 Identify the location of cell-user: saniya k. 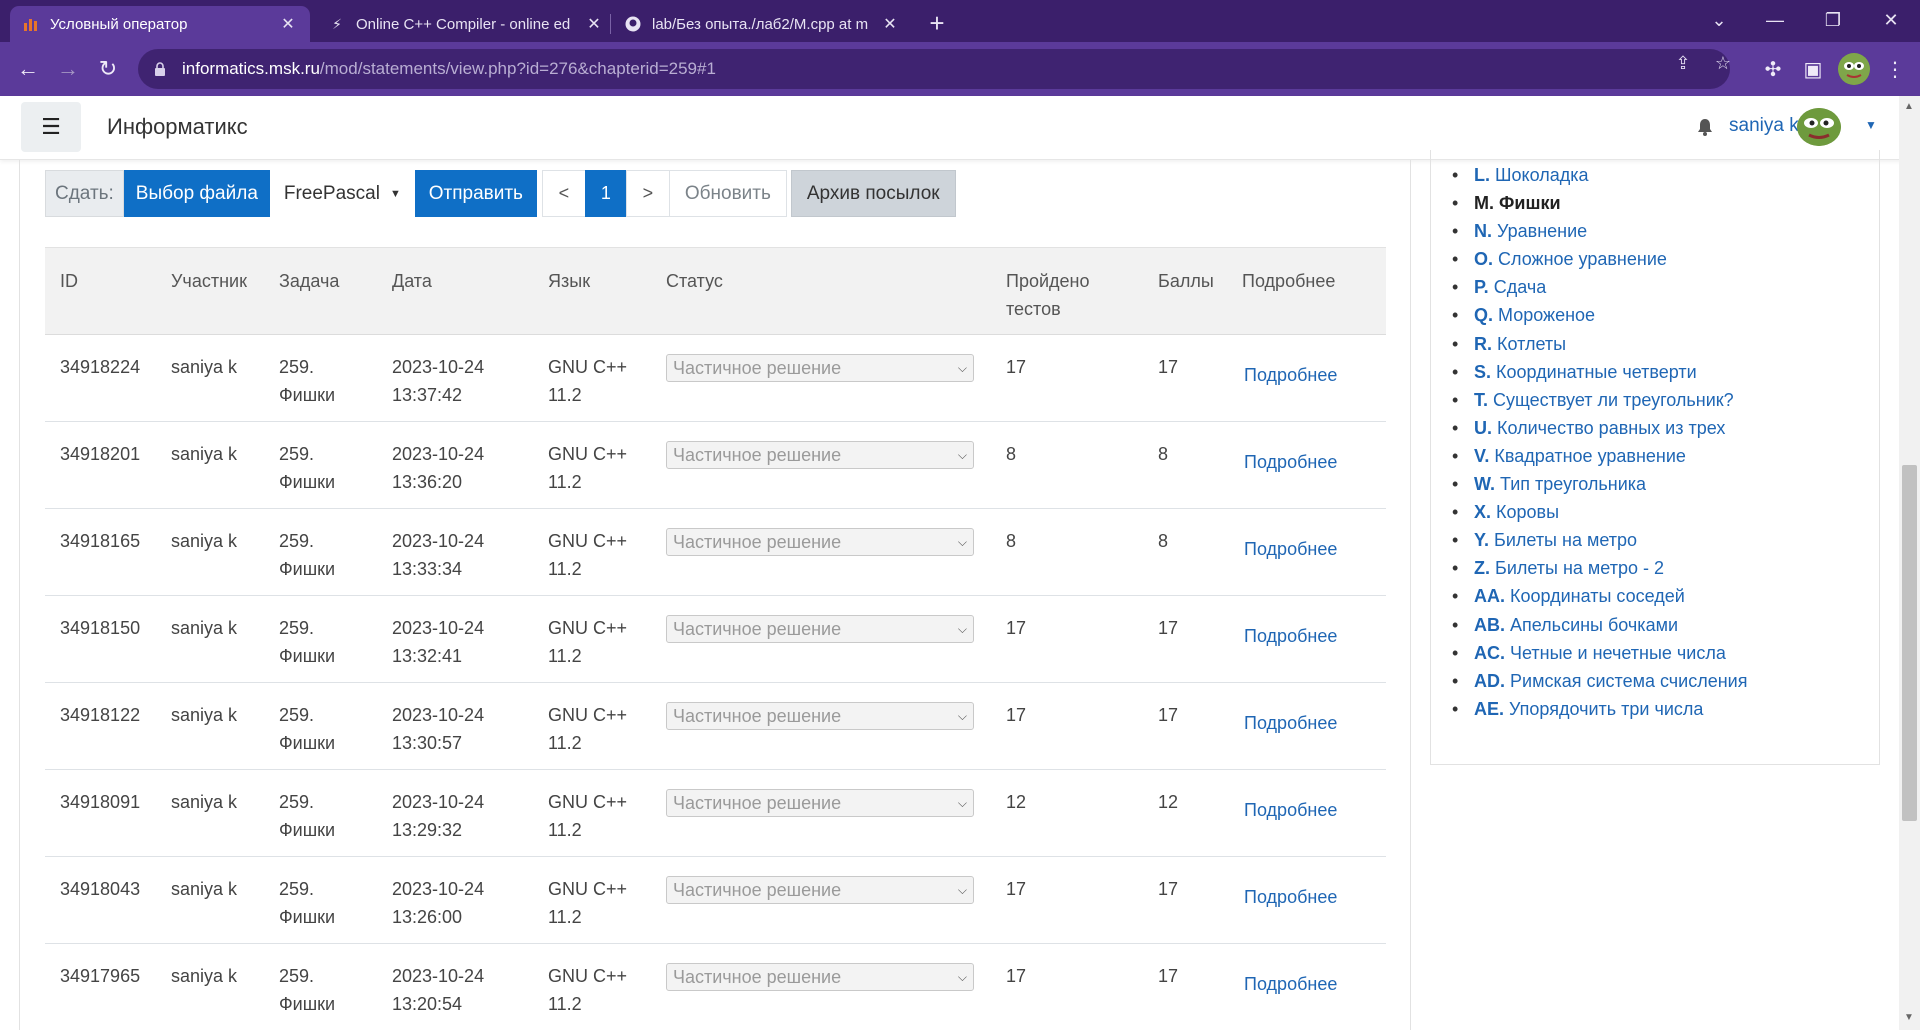
(210, 465).